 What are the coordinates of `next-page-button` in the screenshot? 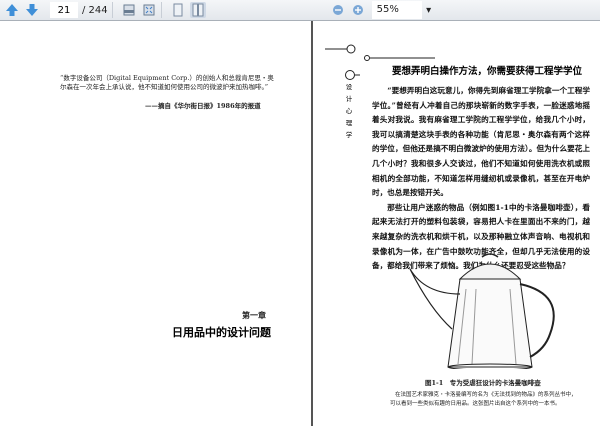 It's located at (32, 10).